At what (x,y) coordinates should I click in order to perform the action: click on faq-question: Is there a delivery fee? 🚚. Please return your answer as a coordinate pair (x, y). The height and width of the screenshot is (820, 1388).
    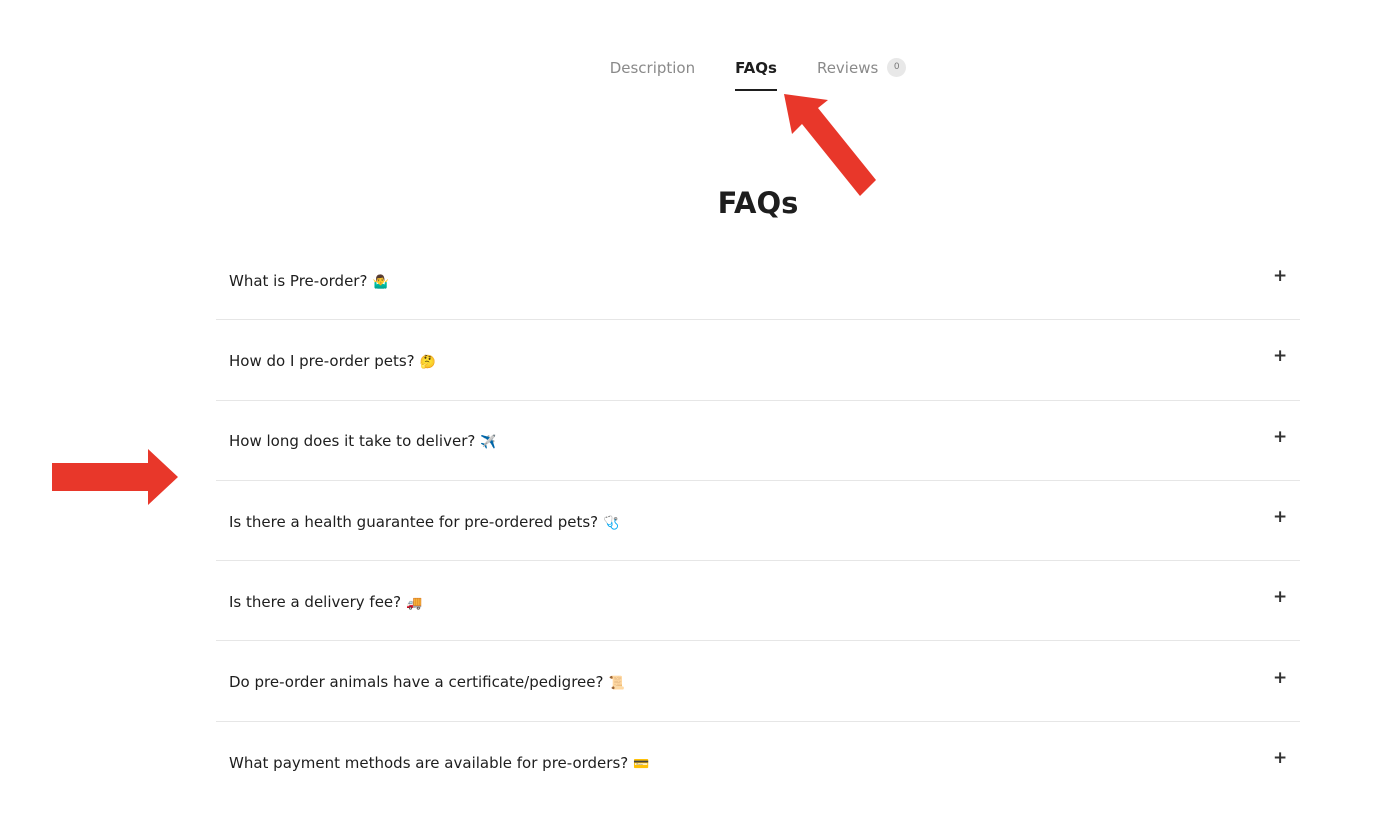
    Looking at the image, I should click on (325, 601).